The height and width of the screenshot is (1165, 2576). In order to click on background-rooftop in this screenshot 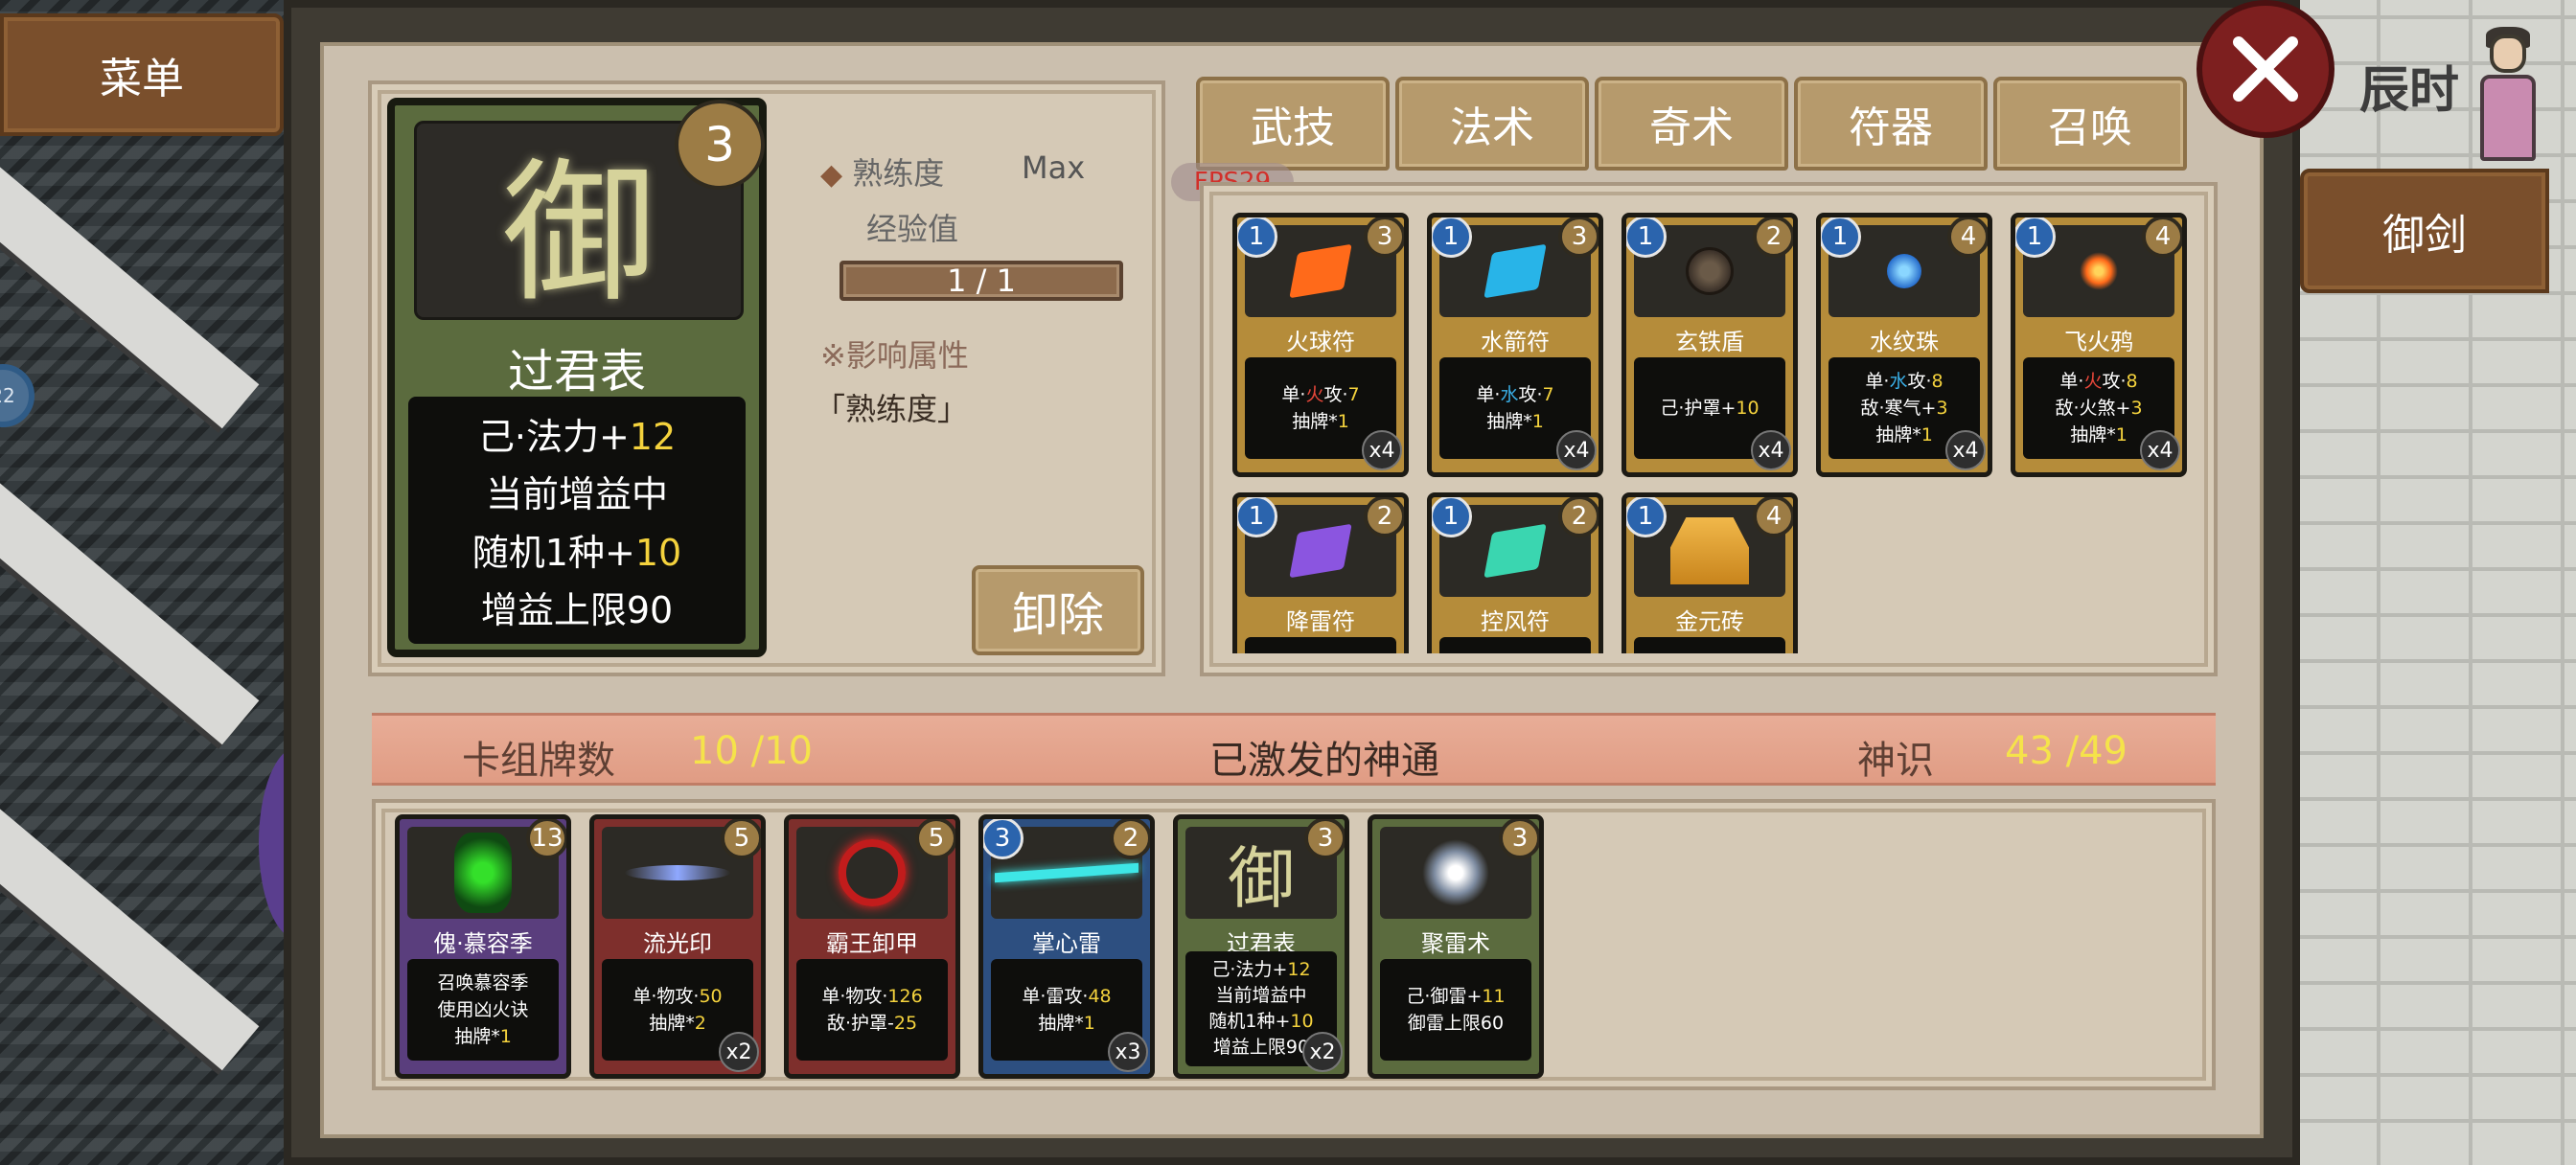, I will do `click(144, 582)`.